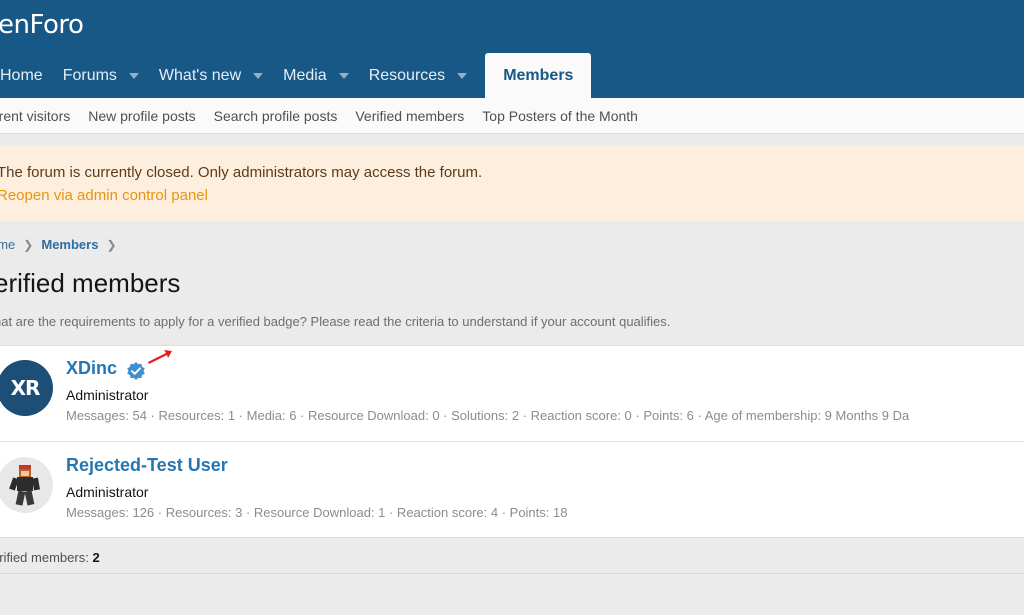  I want to click on breadcrumb: ome ❯ Members ❯, so click(62, 244).